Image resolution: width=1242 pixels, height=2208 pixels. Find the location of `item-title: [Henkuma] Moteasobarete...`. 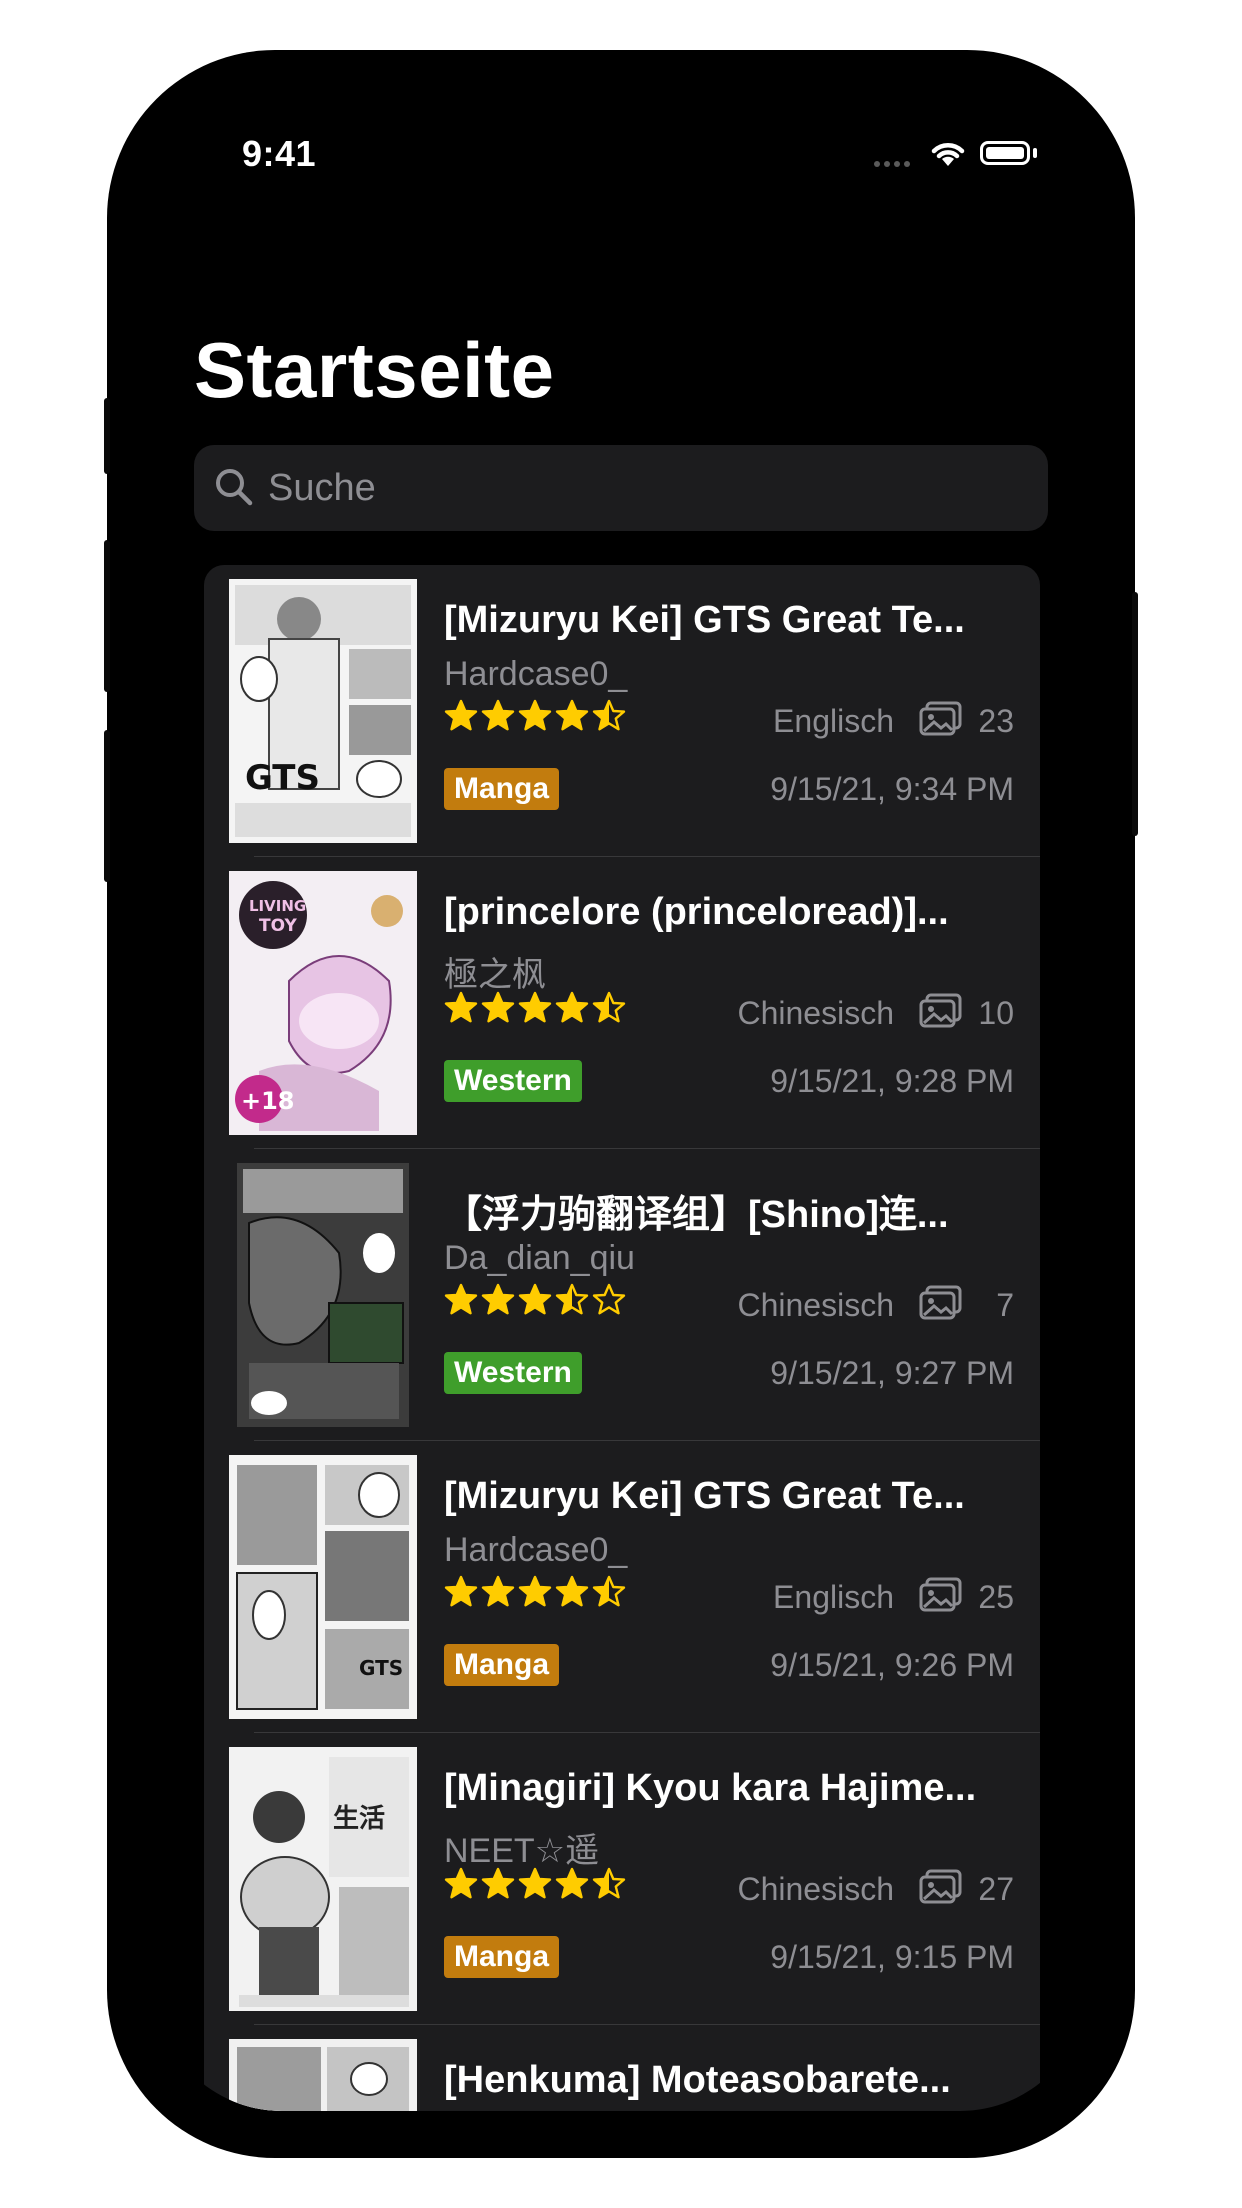

item-title: [Henkuma] Moteasobarete... is located at coordinates (697, 2080).